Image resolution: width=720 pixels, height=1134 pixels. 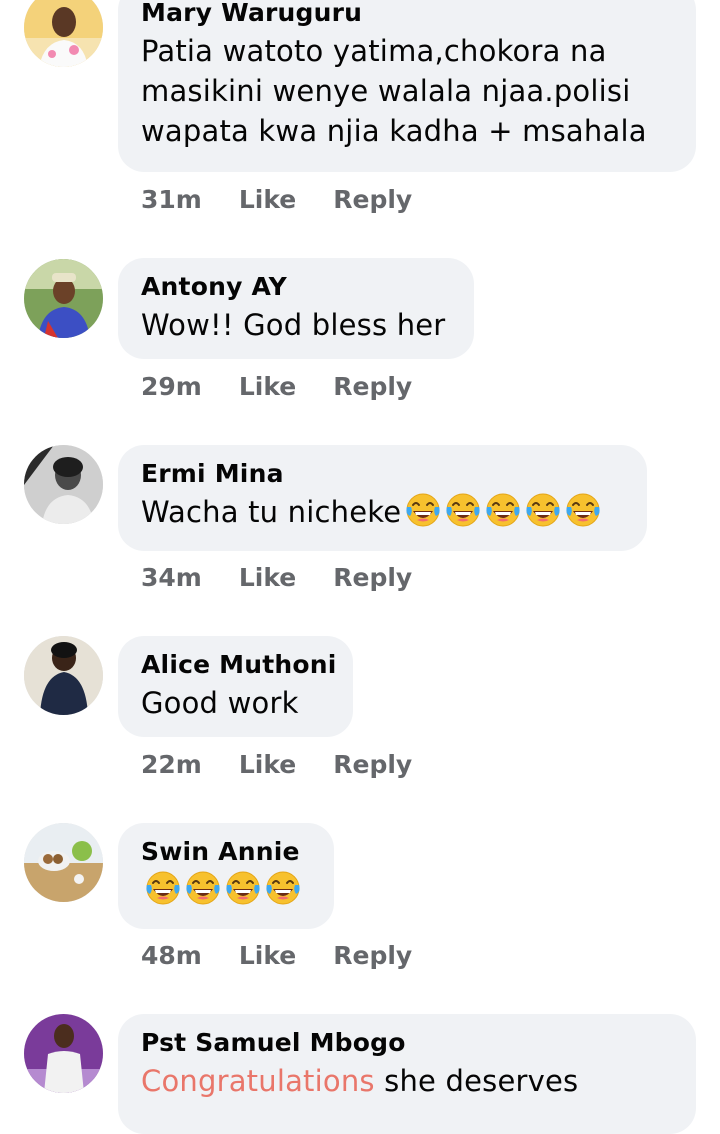 I want to click on comment-author: Alice Muthoni, so click(x=238, y=665).